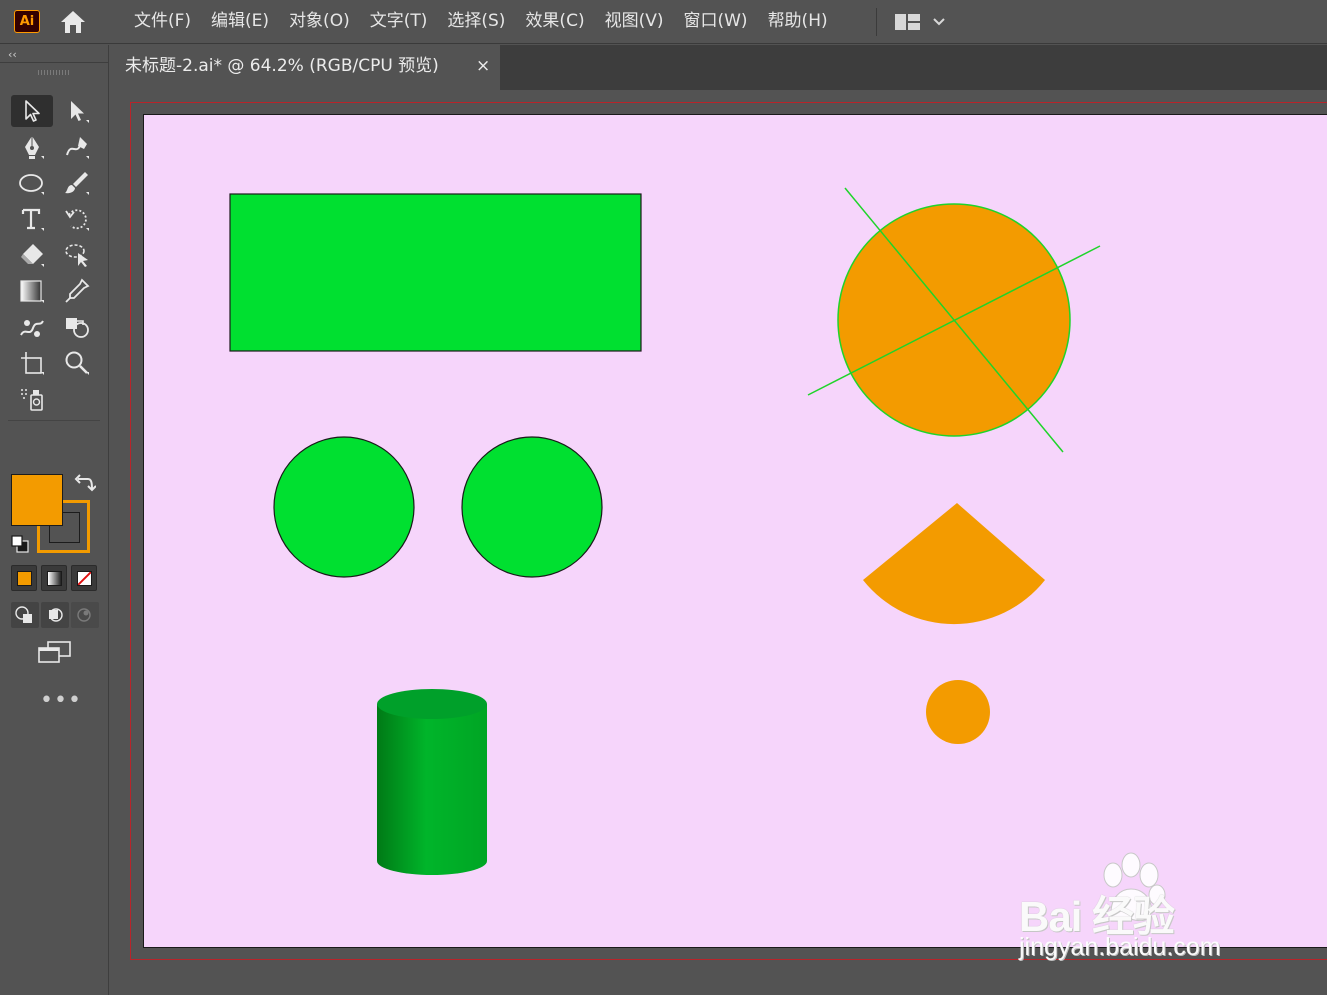 The height and width of the screenshot is (995, 1327). What do you see at coordinates (1120, 947) in the screenshot?
I see `watermark-url: jingyan.baidu.com` at bounding box center [1120, 947].